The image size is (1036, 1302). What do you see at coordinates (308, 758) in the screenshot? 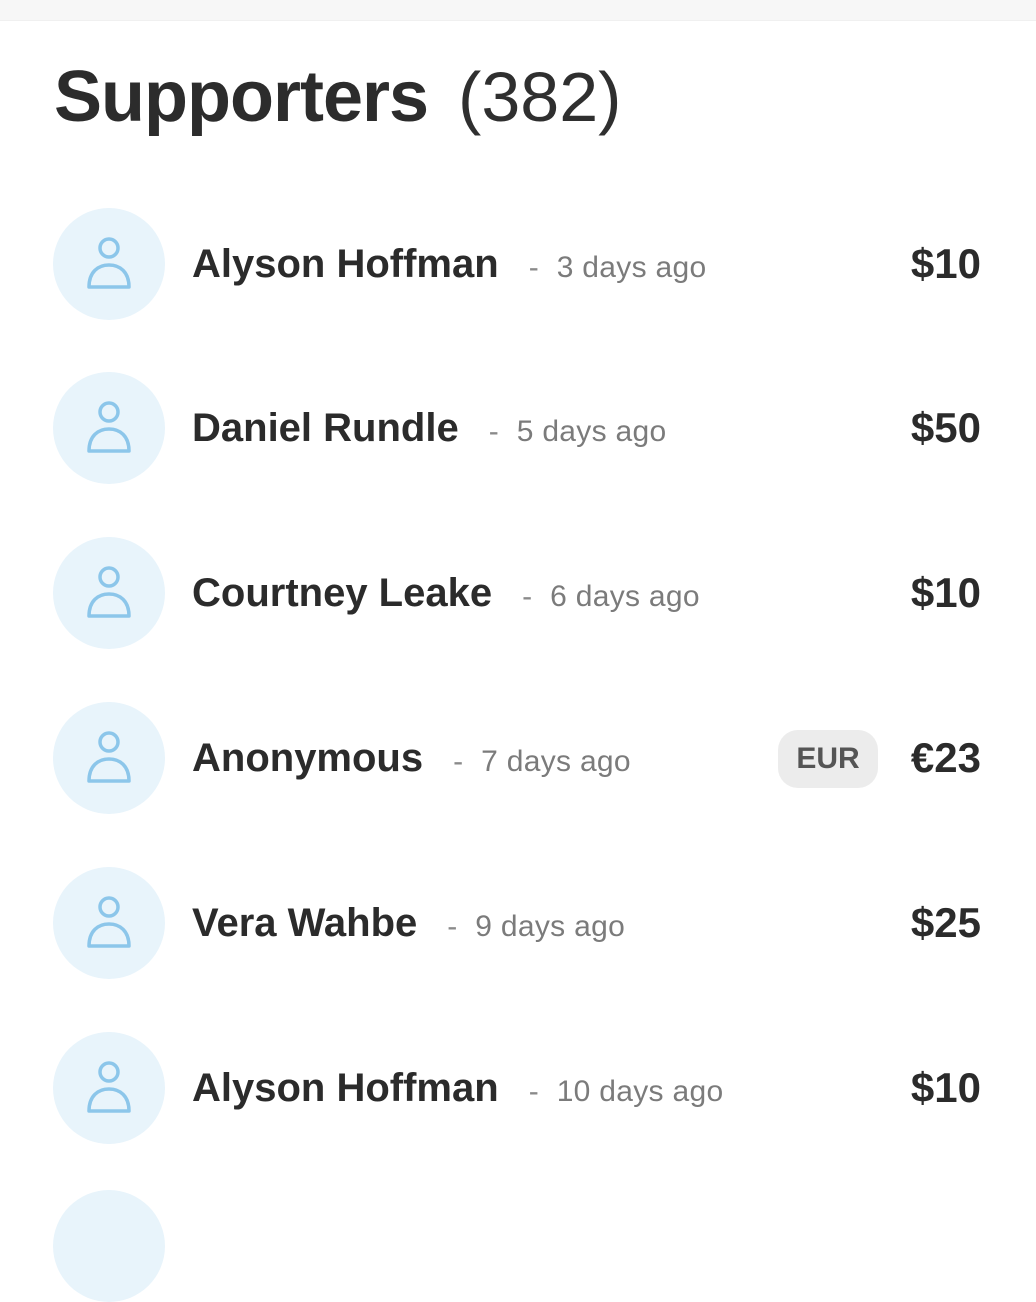
I see `supporter-name: Anonymous` at bounding box center [308, 758].